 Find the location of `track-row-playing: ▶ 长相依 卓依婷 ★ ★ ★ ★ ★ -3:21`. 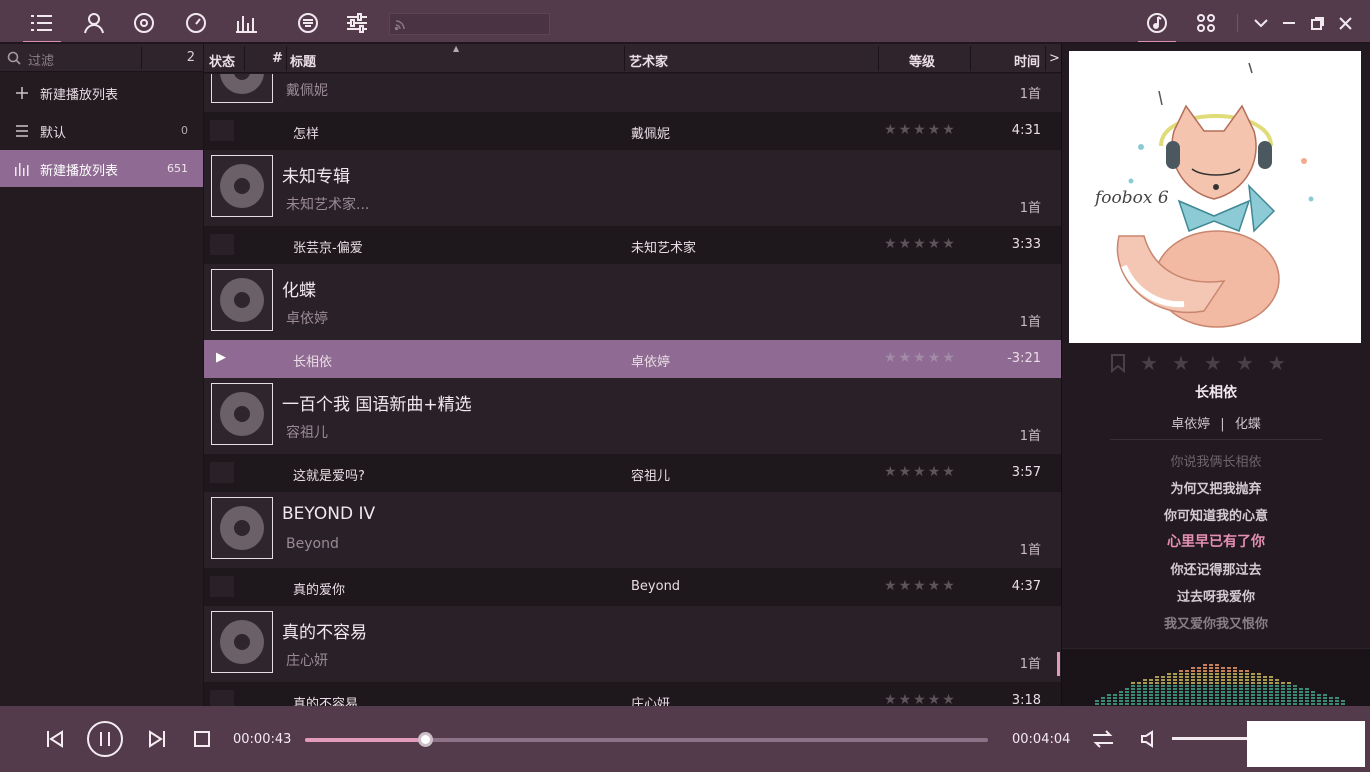

track-row-playing: ▶ 长相依 卓依婷 ★ ★ ★ ★ ★ -3:21 is located at coordinates (632, 359).